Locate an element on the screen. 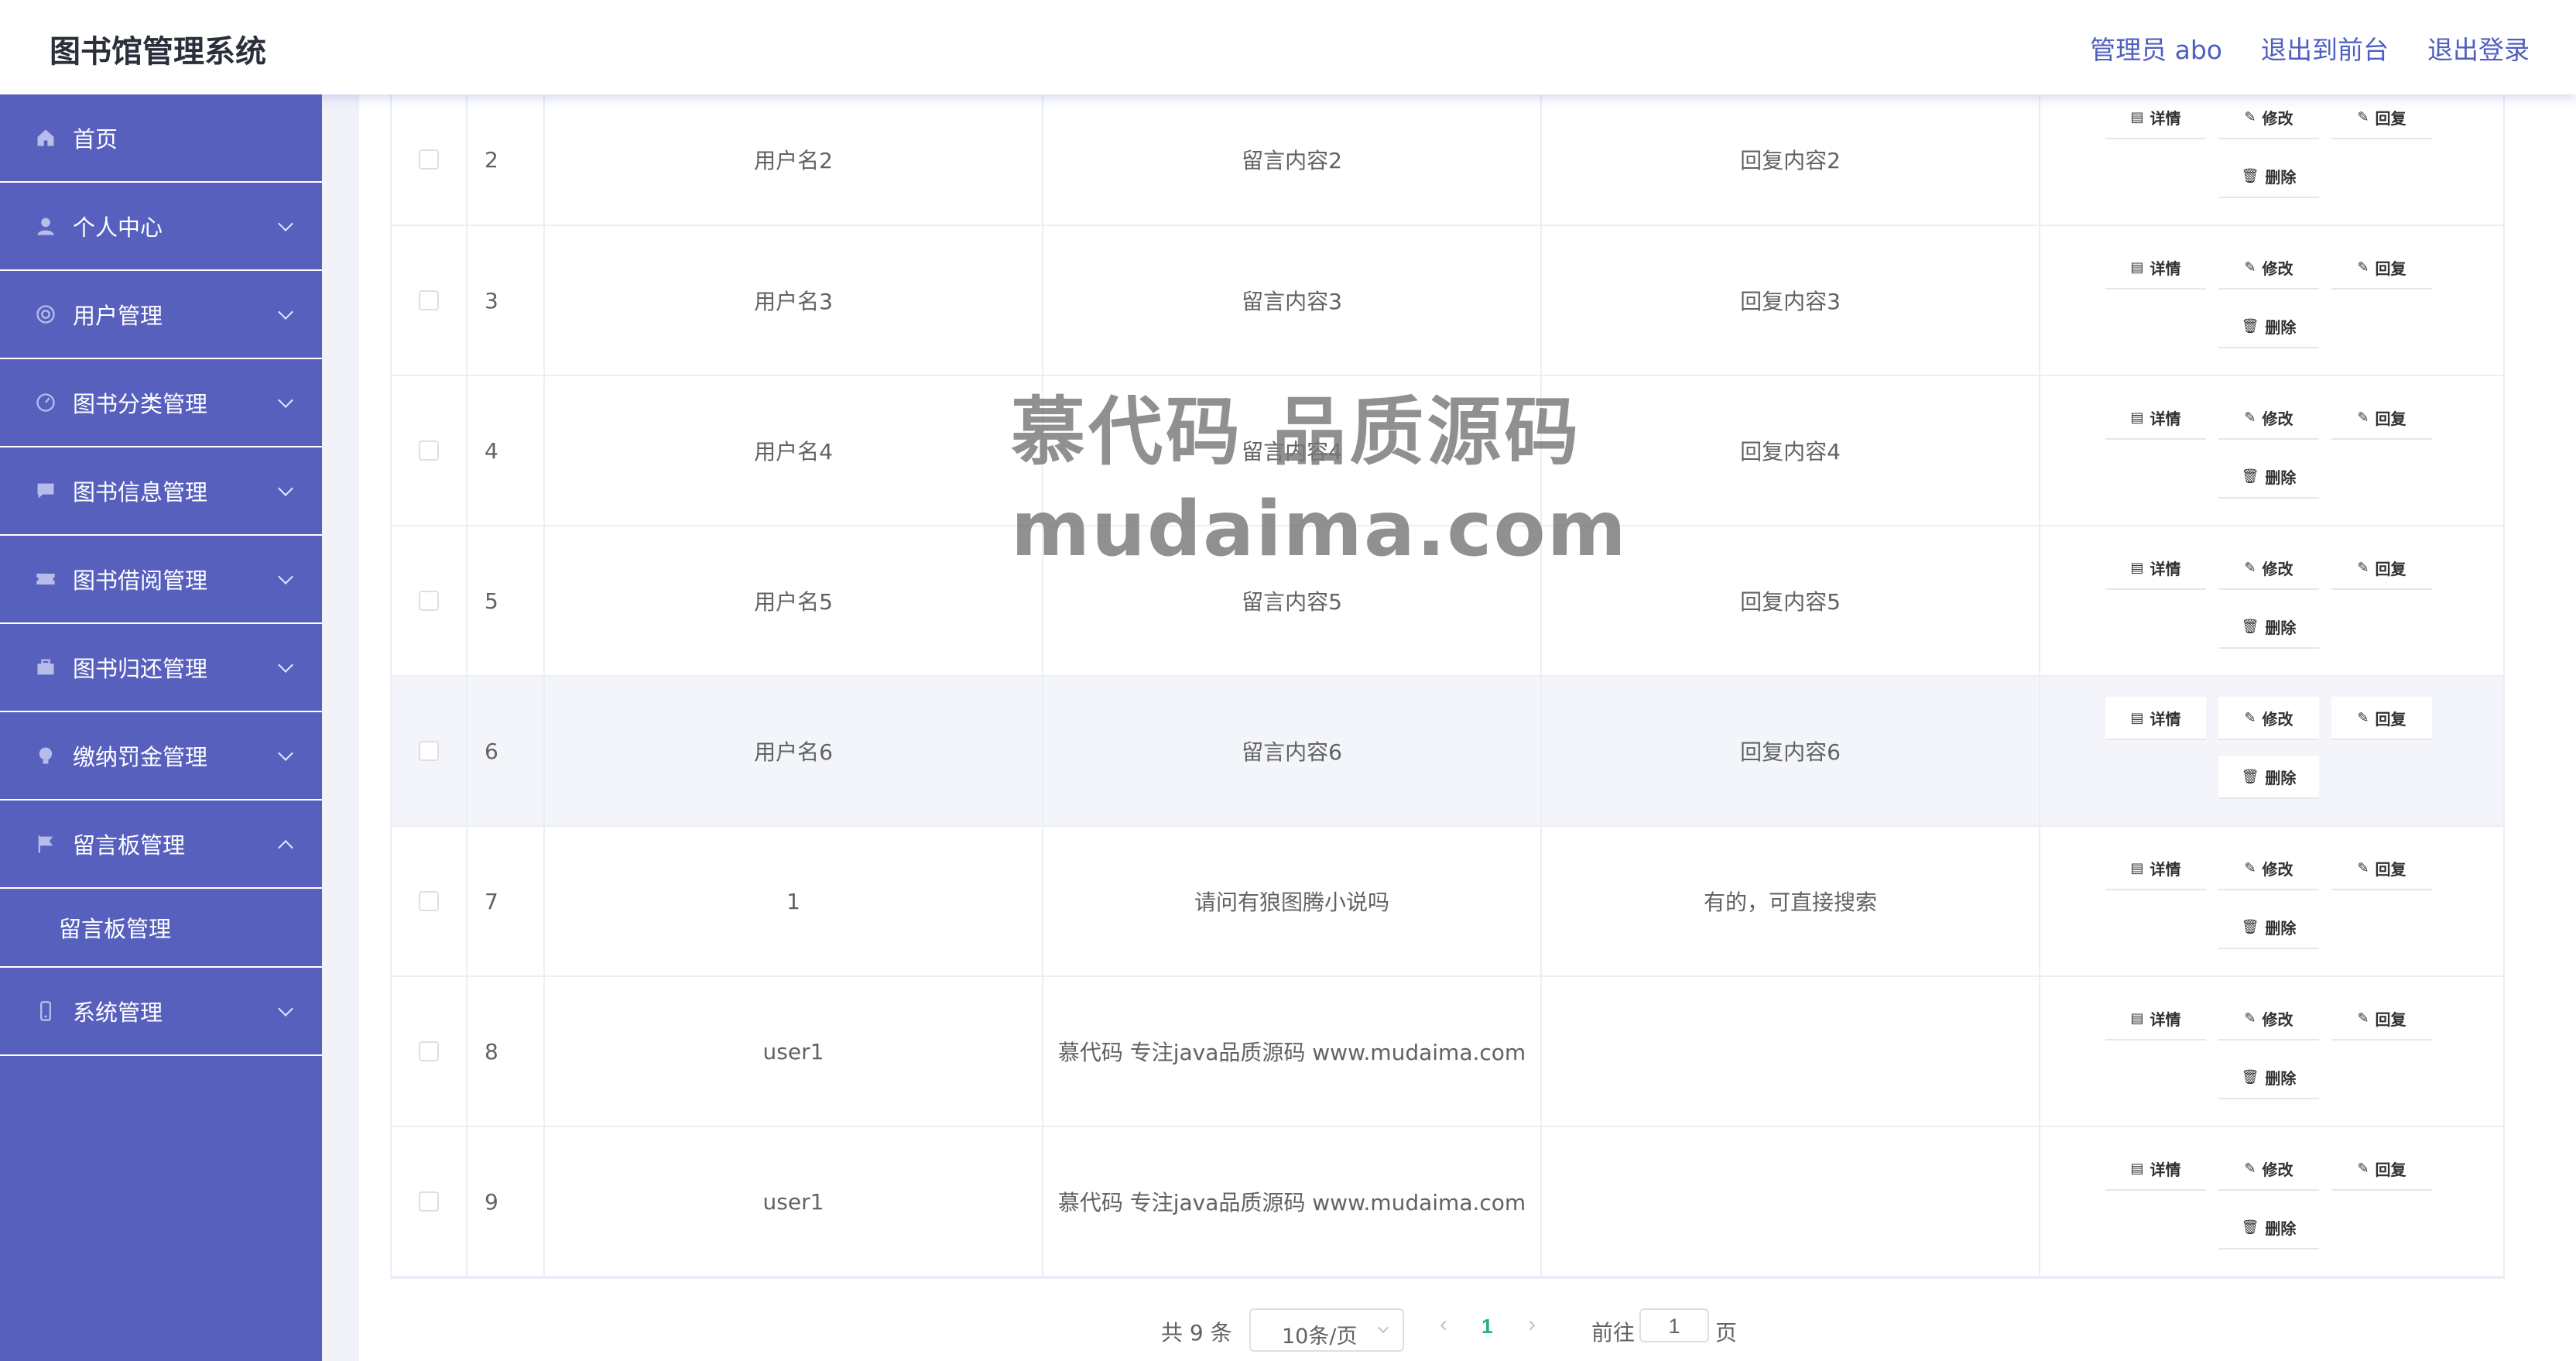  sidebar-item-label: 首页 is located at coordinates (95, 139).